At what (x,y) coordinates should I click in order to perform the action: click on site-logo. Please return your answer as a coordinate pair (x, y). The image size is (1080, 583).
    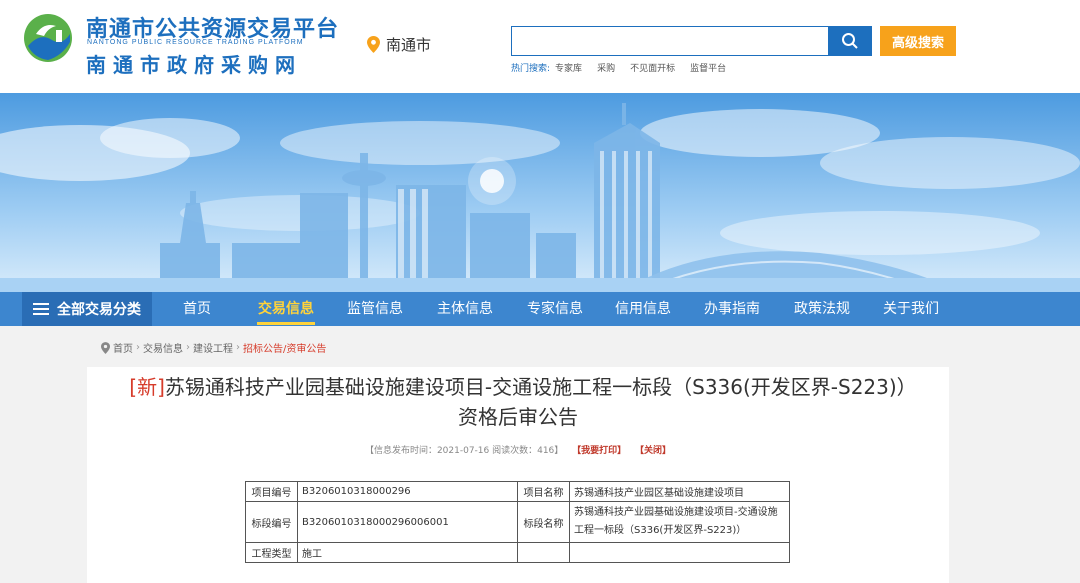
    Looking at the image, I should click on (48, 38).